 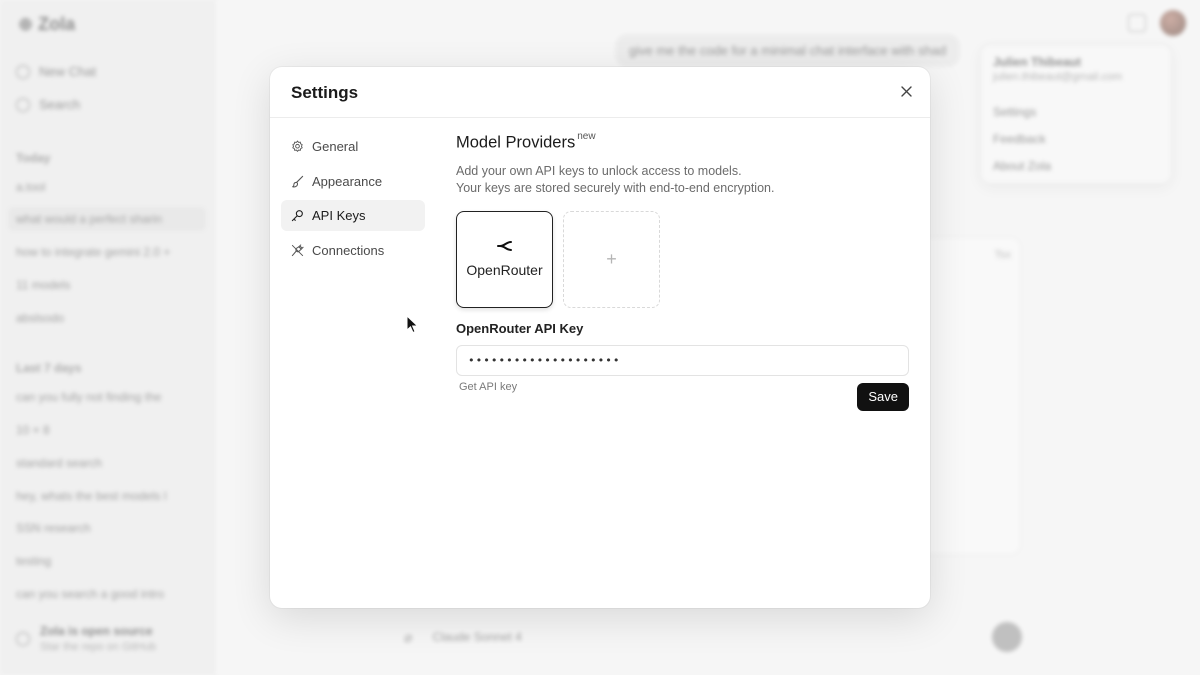 I want to click on nav-label-general: General, so click(x=335, y=146).